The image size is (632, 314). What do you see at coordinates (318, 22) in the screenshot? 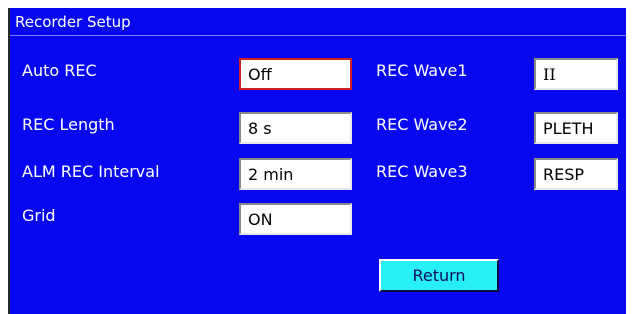
I see `title-bar: Recorder Setup` at bounding box center [318, 22].